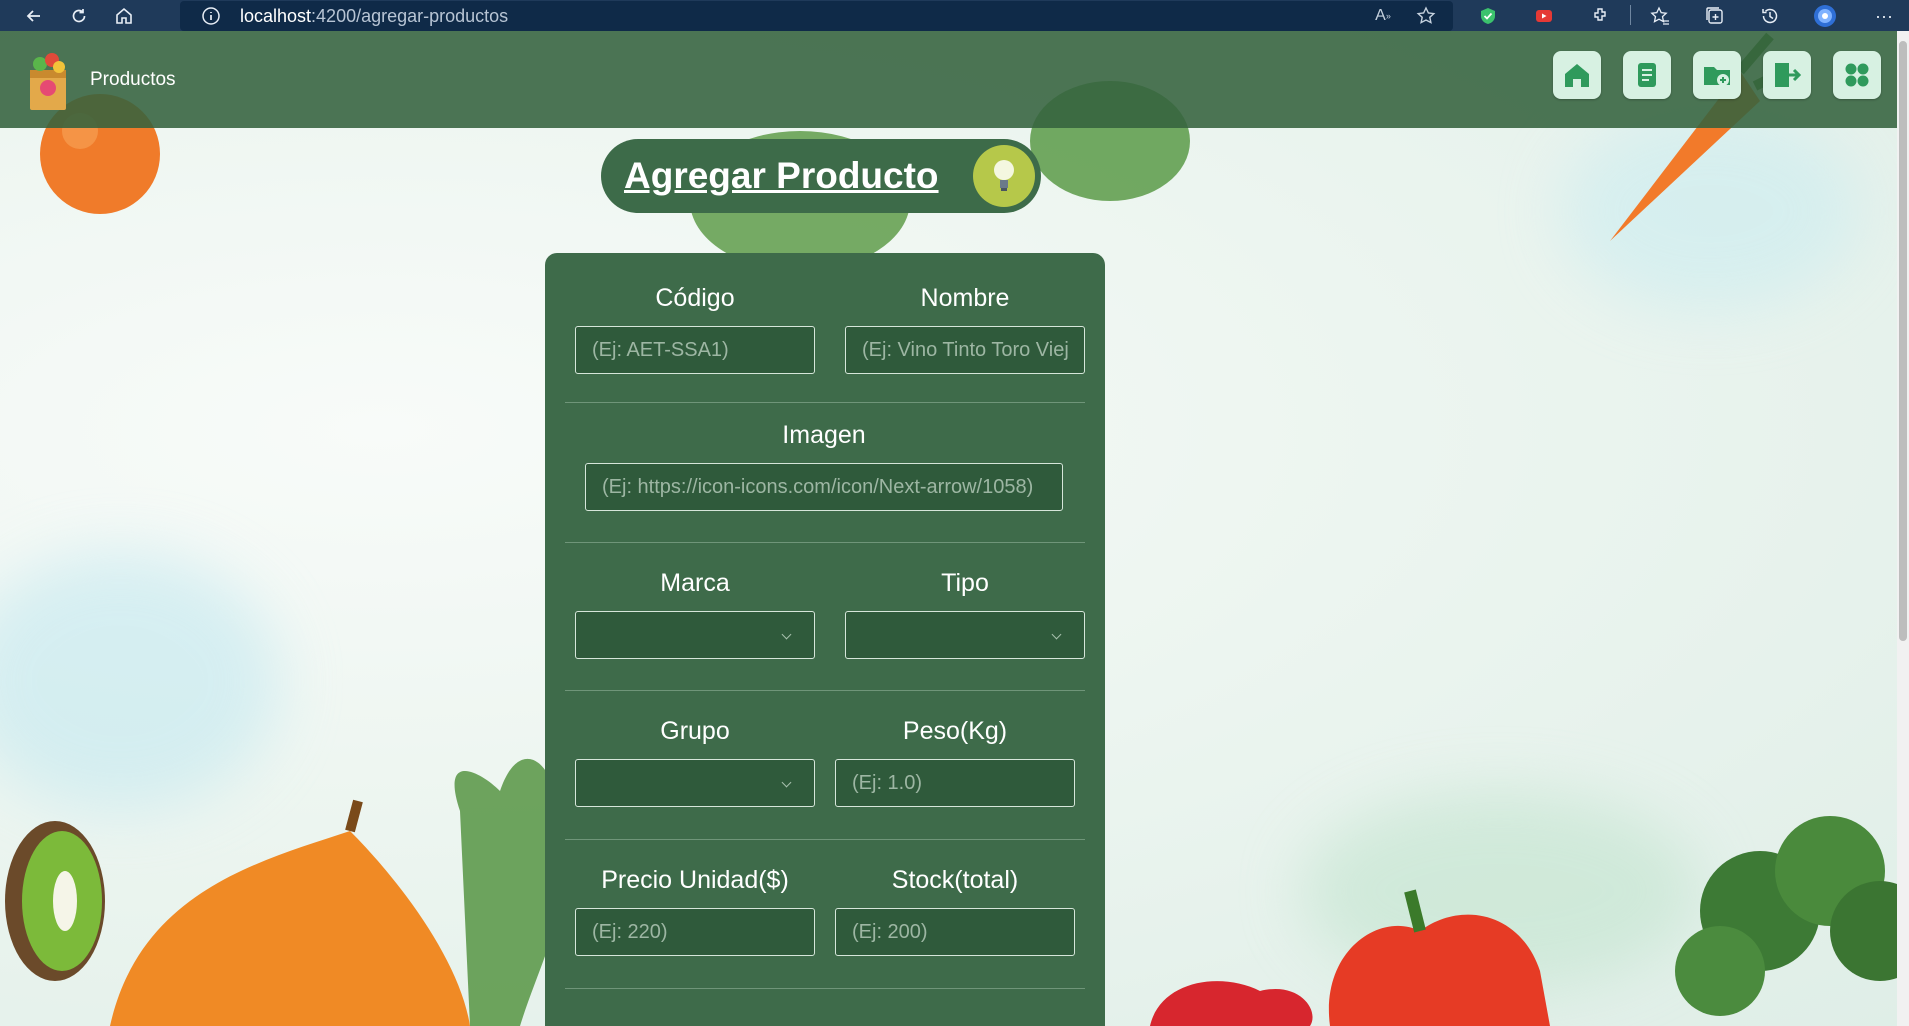 This screenshot has width=1909, height=1026. What do you see at coordinates (48, 79) in the screenshot?
I see `grocery-bag-logo-icon` at bounding box center [48, 79].